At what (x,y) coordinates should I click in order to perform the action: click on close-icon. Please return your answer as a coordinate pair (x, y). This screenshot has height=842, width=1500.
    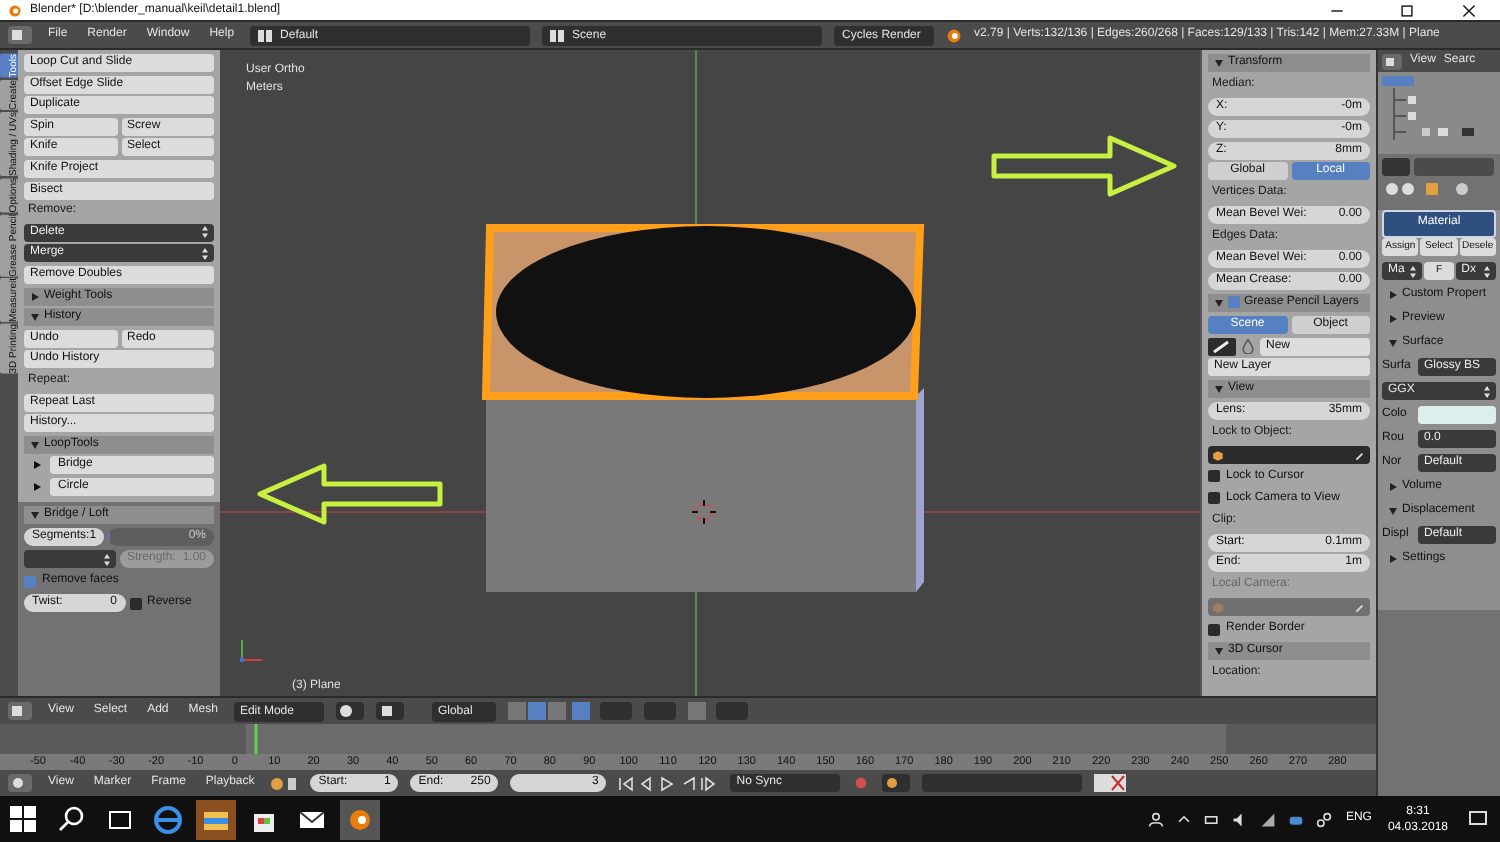
    Looking at the image, I should click on (1469, 10).